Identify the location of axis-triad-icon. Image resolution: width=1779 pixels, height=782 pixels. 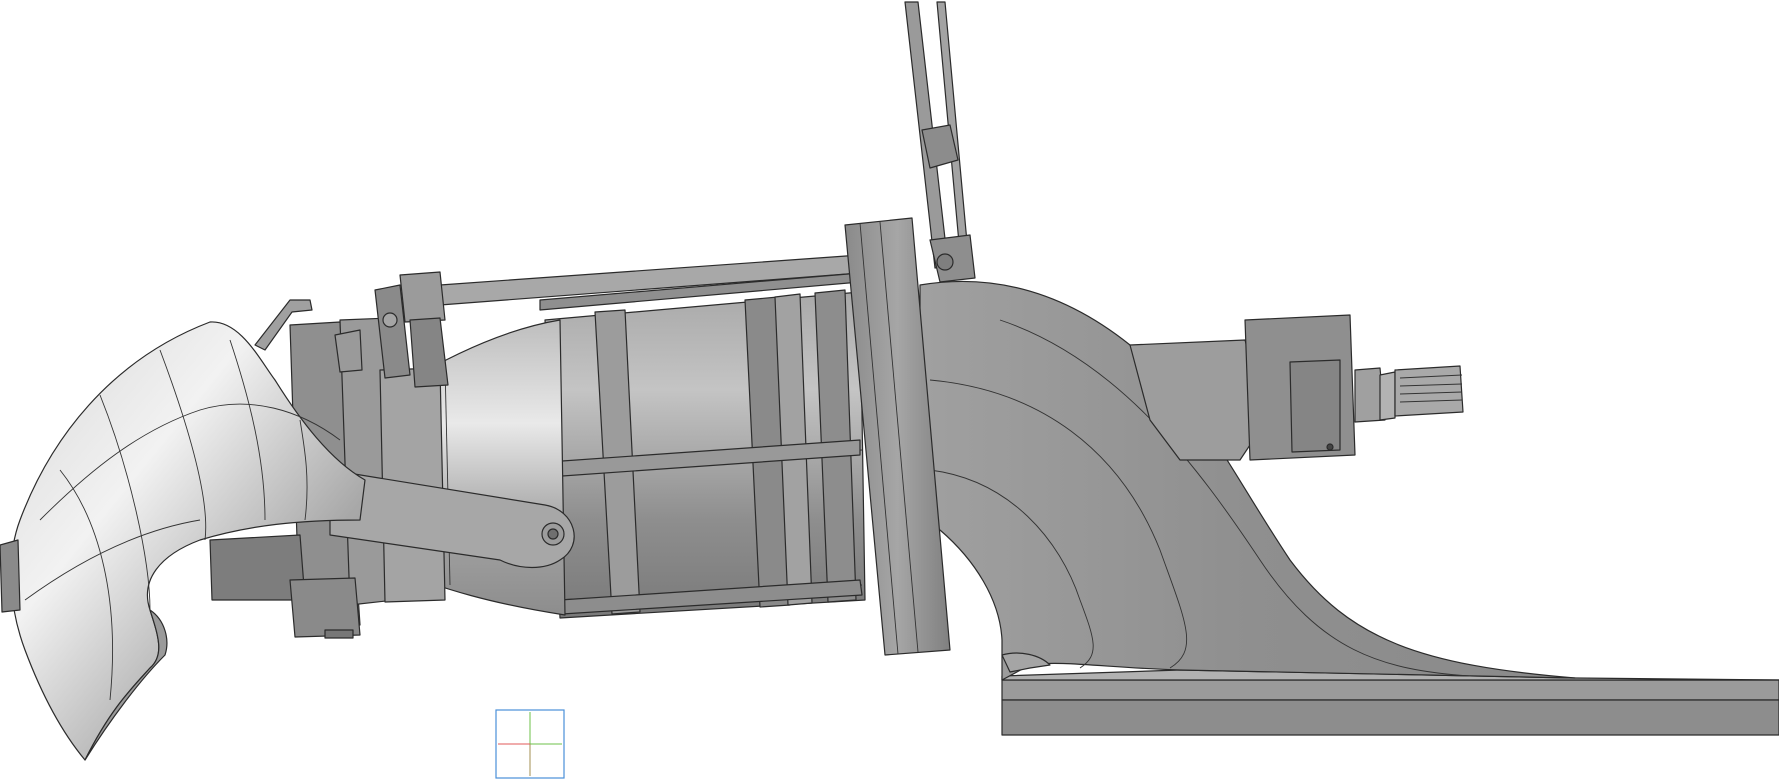
(530, 744).